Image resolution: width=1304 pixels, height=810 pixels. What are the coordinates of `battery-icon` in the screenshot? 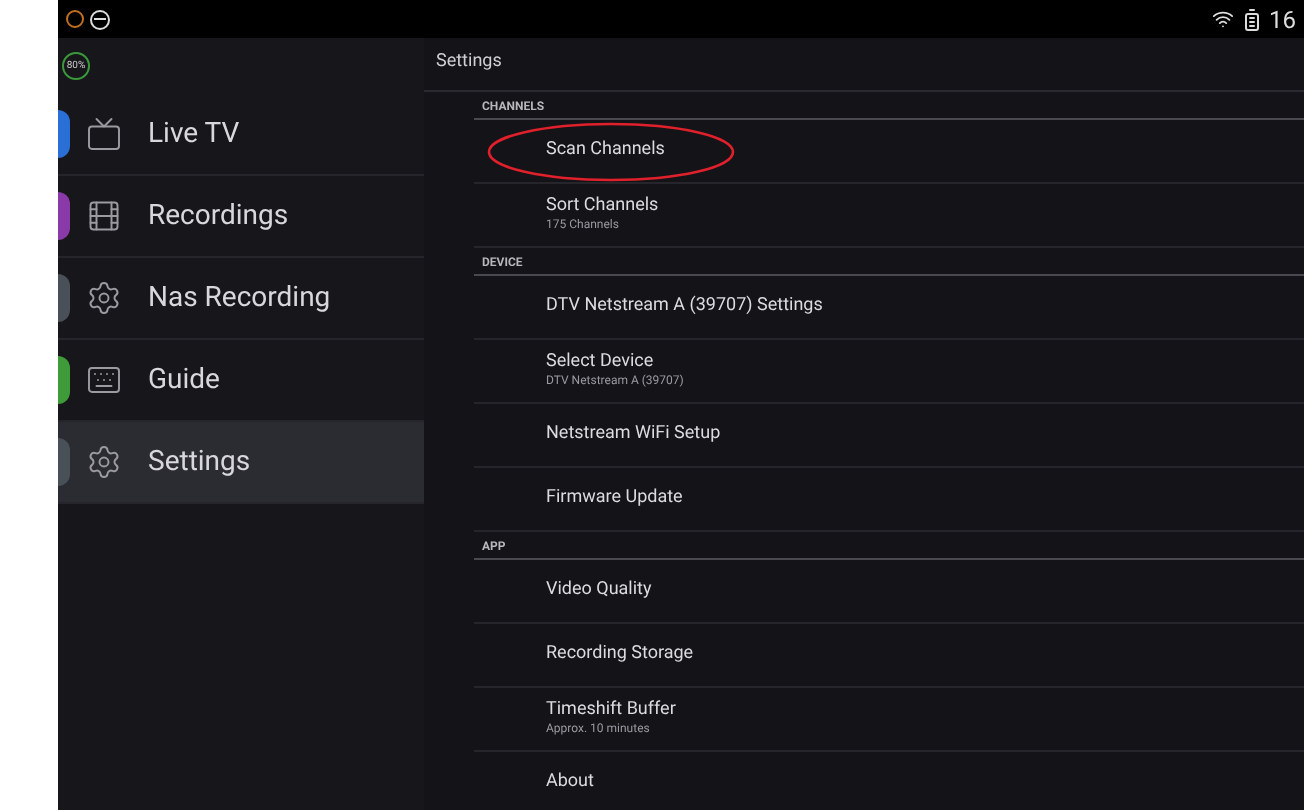 It's located at (1251, 19).